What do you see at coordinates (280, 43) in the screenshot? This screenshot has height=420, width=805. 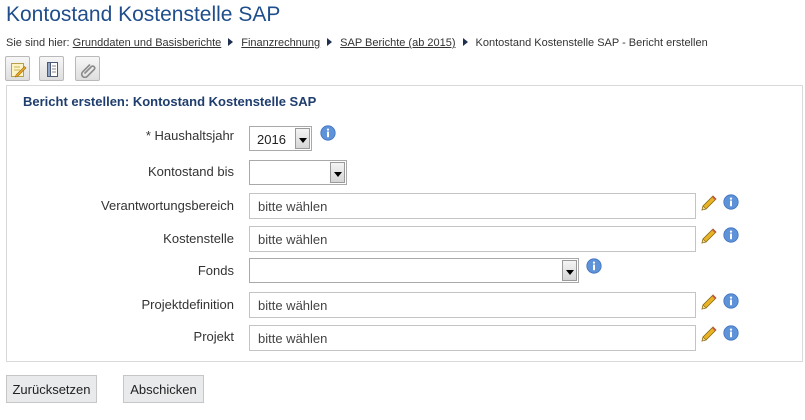 I see `breadcrumb-link-finanzrechnung: Finanzrechnung` at bounding box center [280, 43].